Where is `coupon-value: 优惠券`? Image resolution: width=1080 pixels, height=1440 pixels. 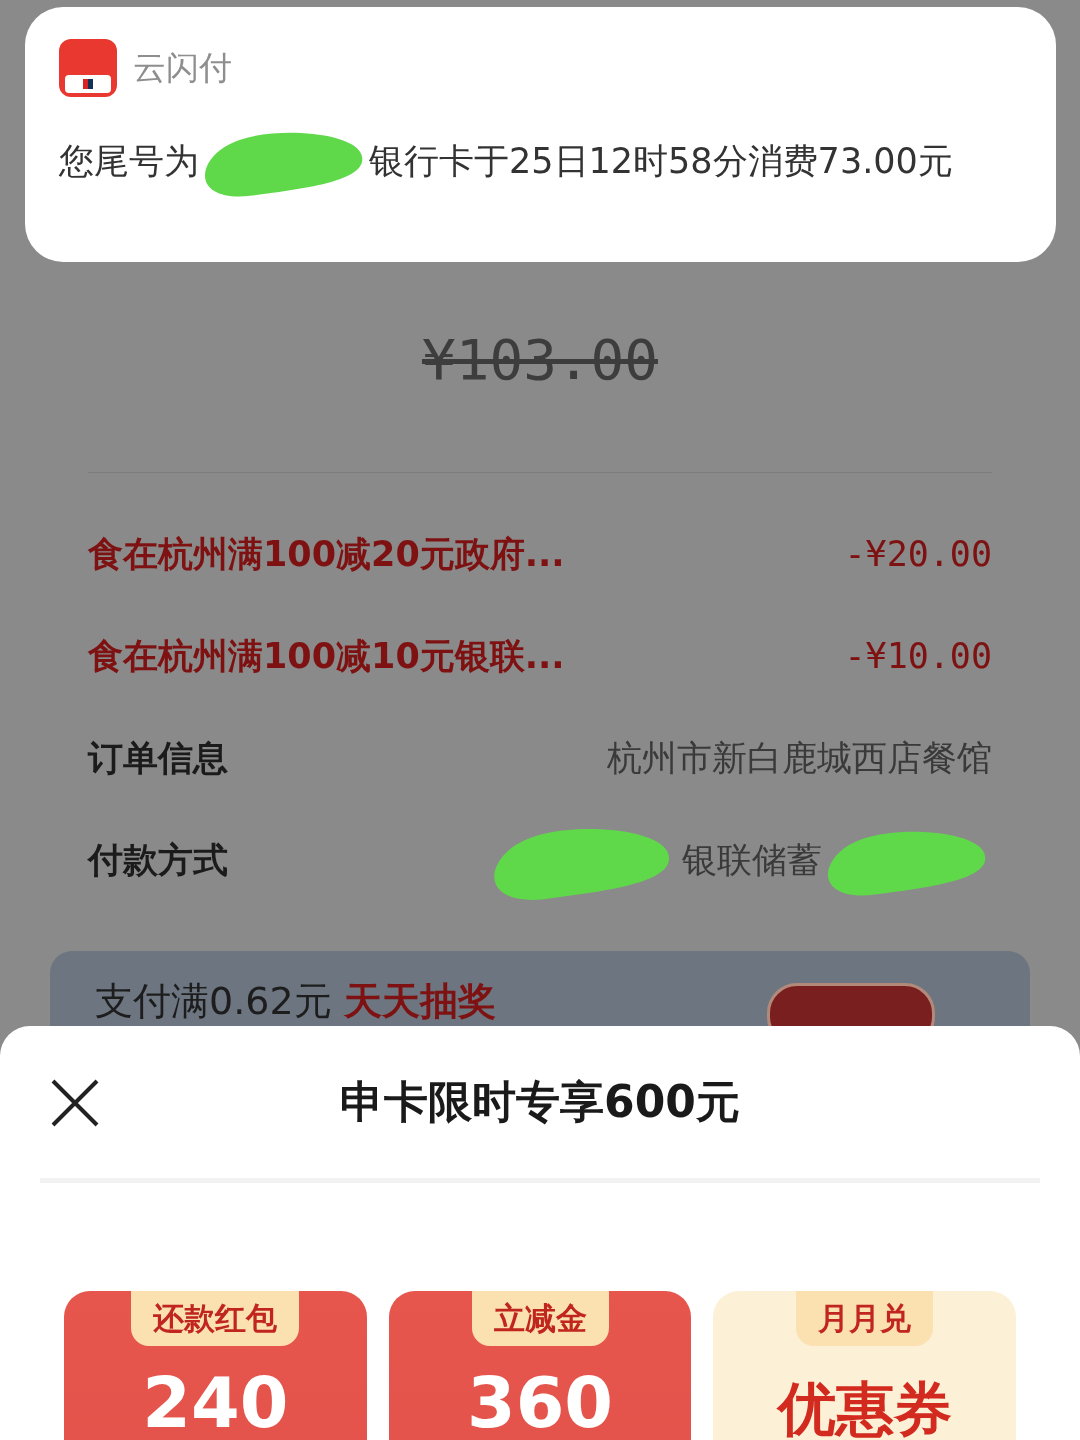 coupon-value: 优惠券 is located at coordinates (864, 1408).